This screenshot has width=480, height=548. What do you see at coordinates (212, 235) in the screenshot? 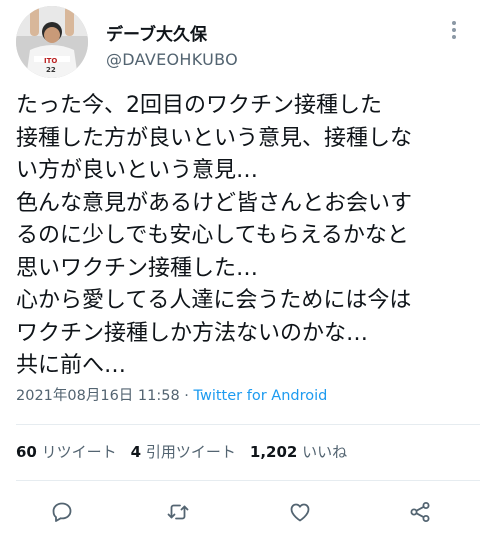
I see `tweet-text-line: るのに少しでも安心してもらえるかなと` at bounding box center [212, 235].